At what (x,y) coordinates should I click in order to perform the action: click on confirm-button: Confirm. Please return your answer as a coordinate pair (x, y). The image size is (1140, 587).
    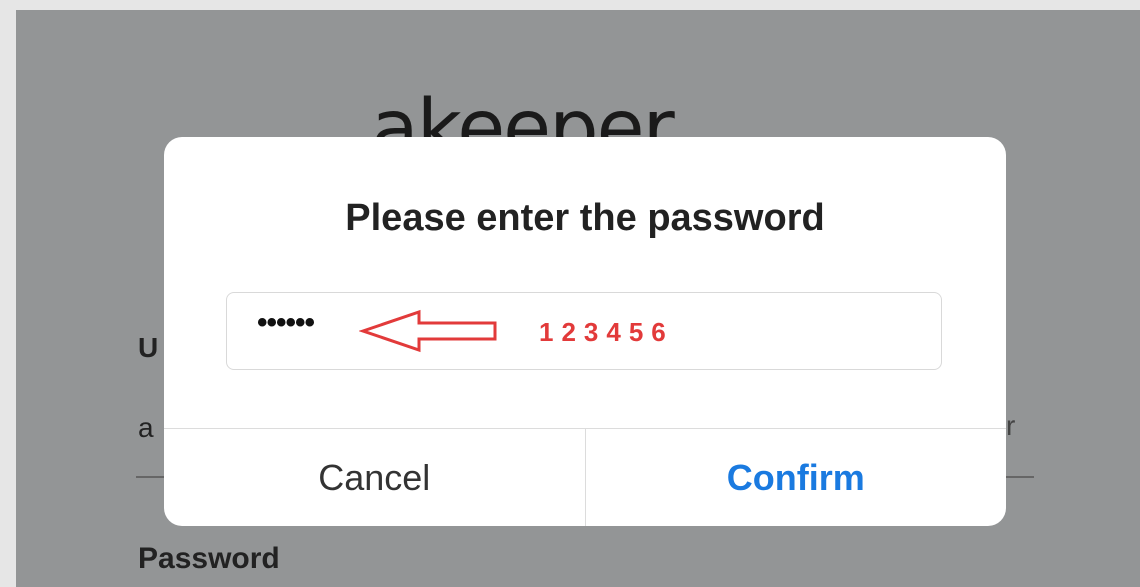
    Looking at the image, I should click on (796, 477).